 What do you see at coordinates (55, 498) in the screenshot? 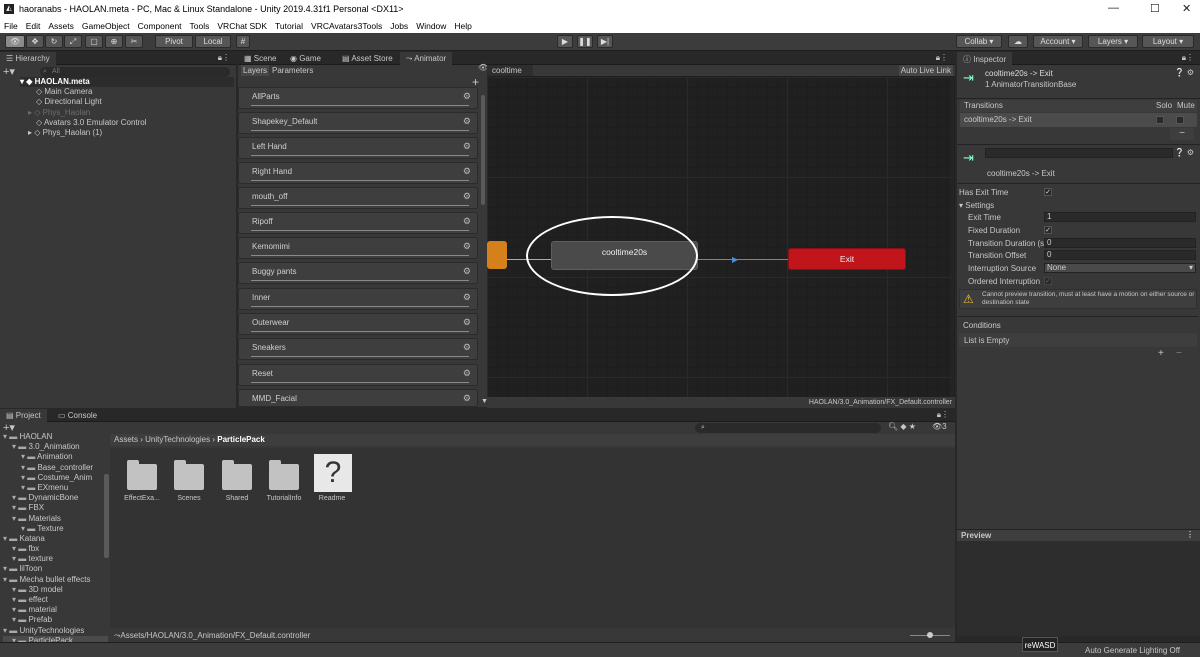
I see `folder-tree-item: ▾ ▬ DynamicBone` at bounding box center [55, 498].